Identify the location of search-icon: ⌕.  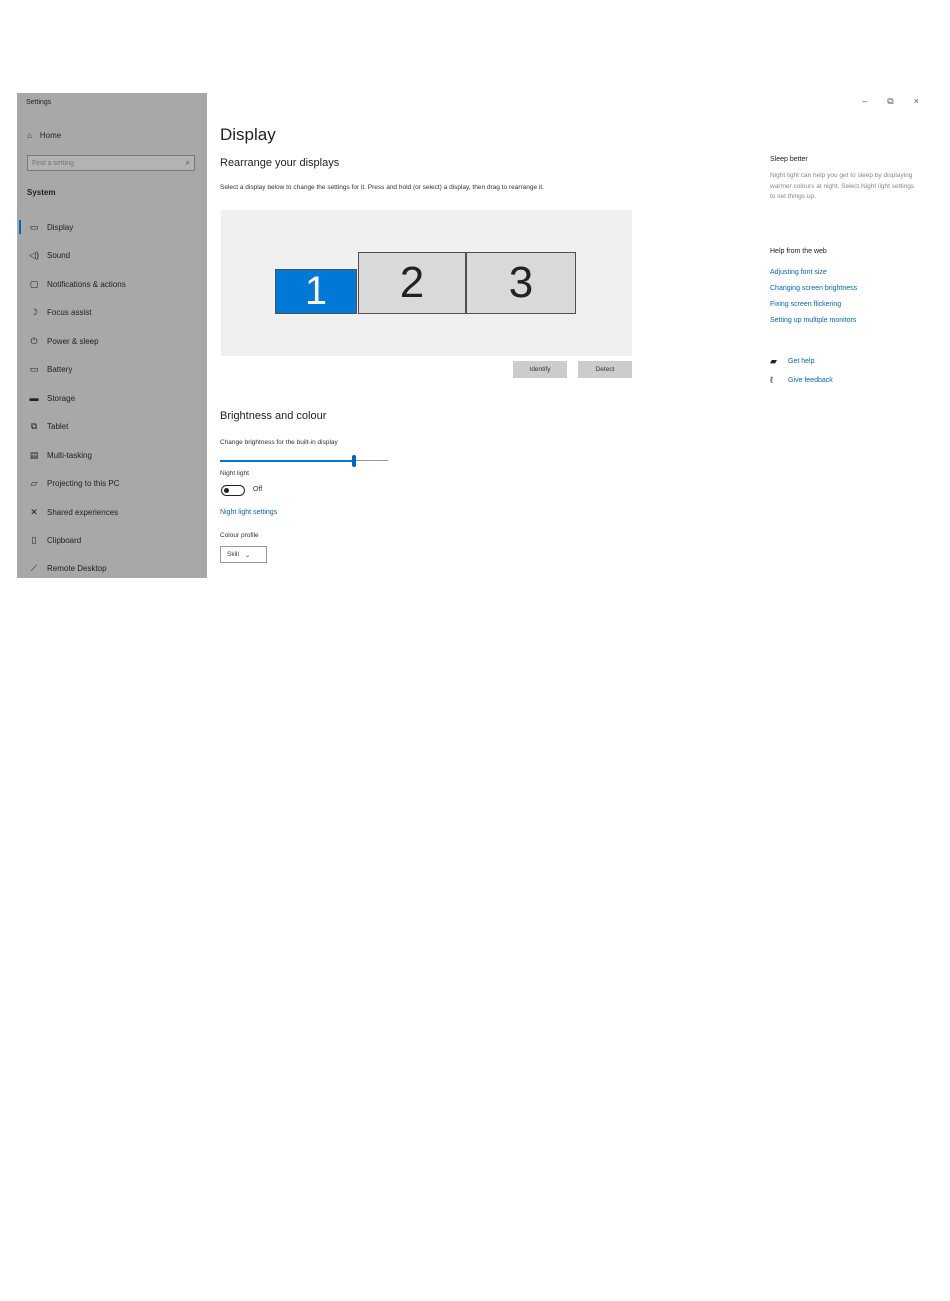
(187, 162).